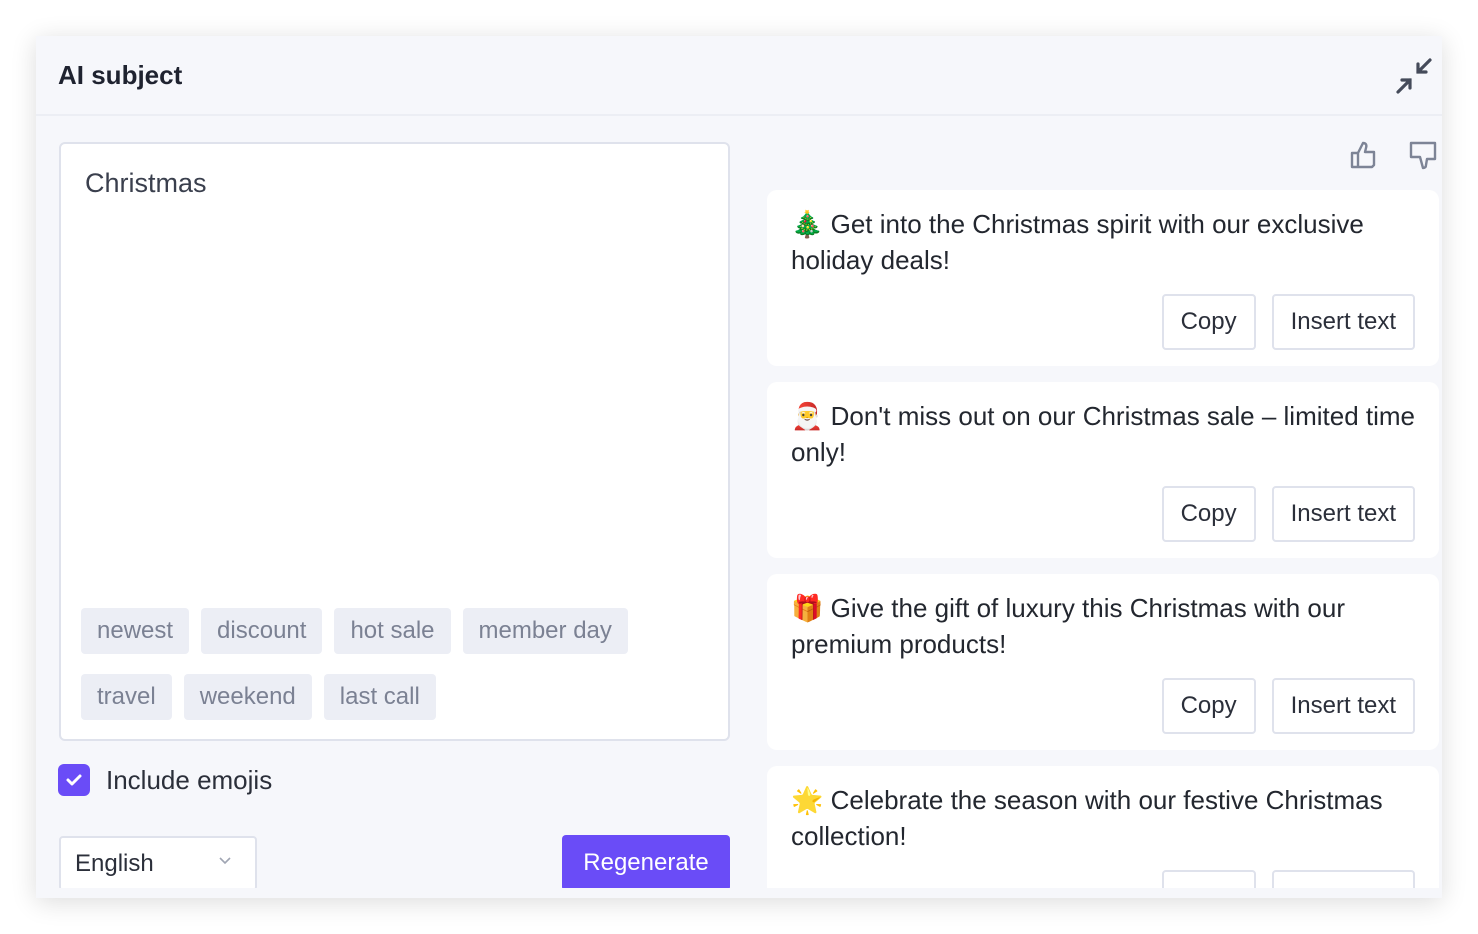 Image resolution: width=1478 pixels, height=934 pixels. What do you see at coordinates (1423, 155) in the screenshot?
I see `thumbs-down-icon` at bounding box center [1423, 155].